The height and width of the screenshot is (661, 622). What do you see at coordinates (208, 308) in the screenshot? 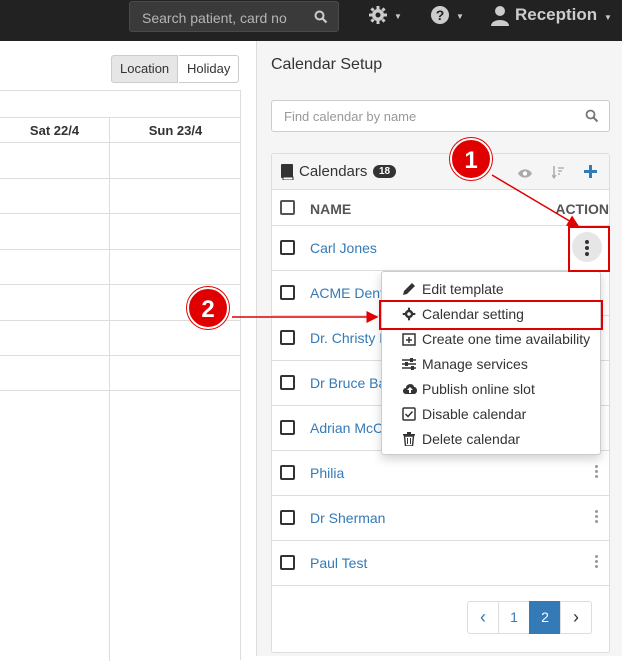
I see `annotation-step-2: 2` at bounding box center [208, 308].